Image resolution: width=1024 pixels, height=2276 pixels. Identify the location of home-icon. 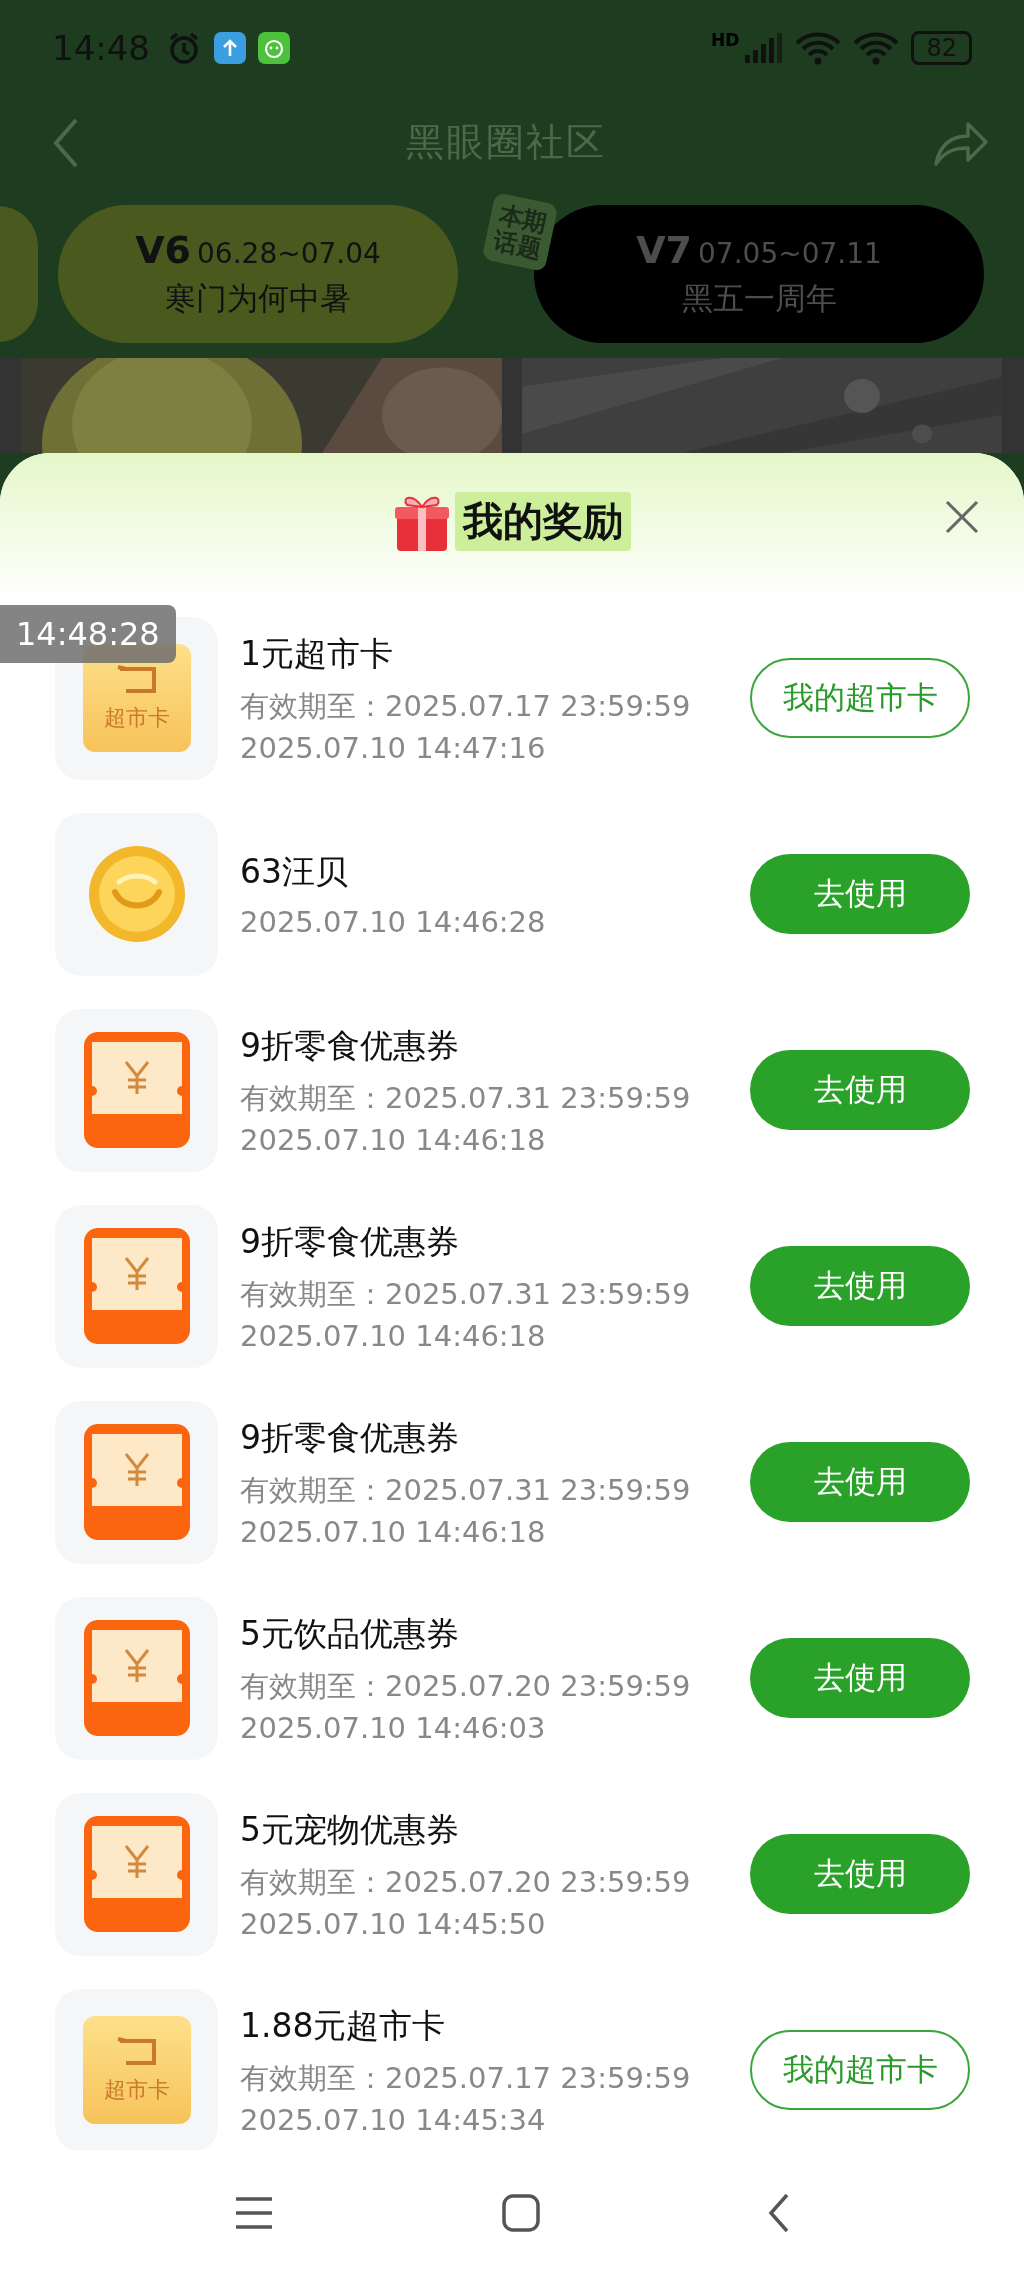
(521, 2213).